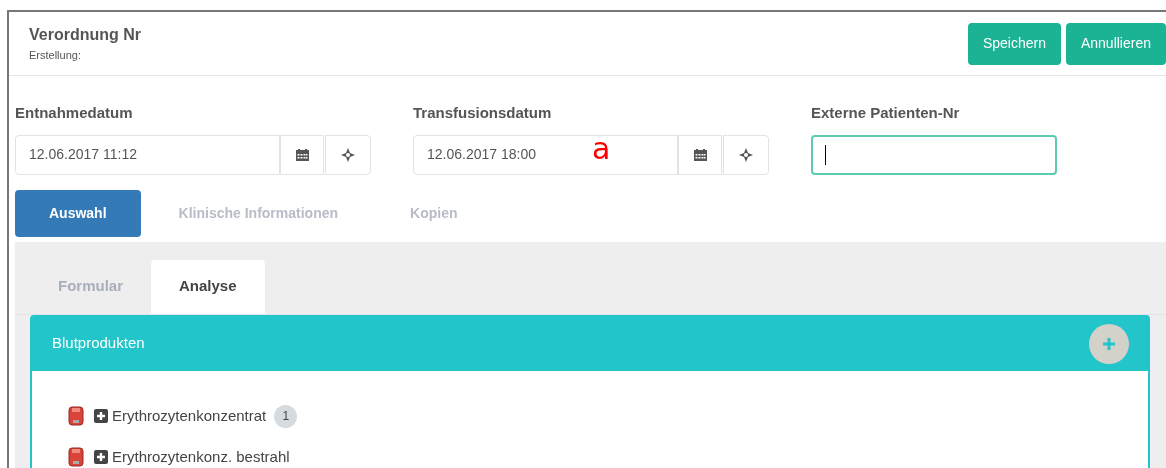  What do you see at coordinates (1014, 43) in the screenshot?
I see `action-button: Speichern` at bounding box center [1014, 43].